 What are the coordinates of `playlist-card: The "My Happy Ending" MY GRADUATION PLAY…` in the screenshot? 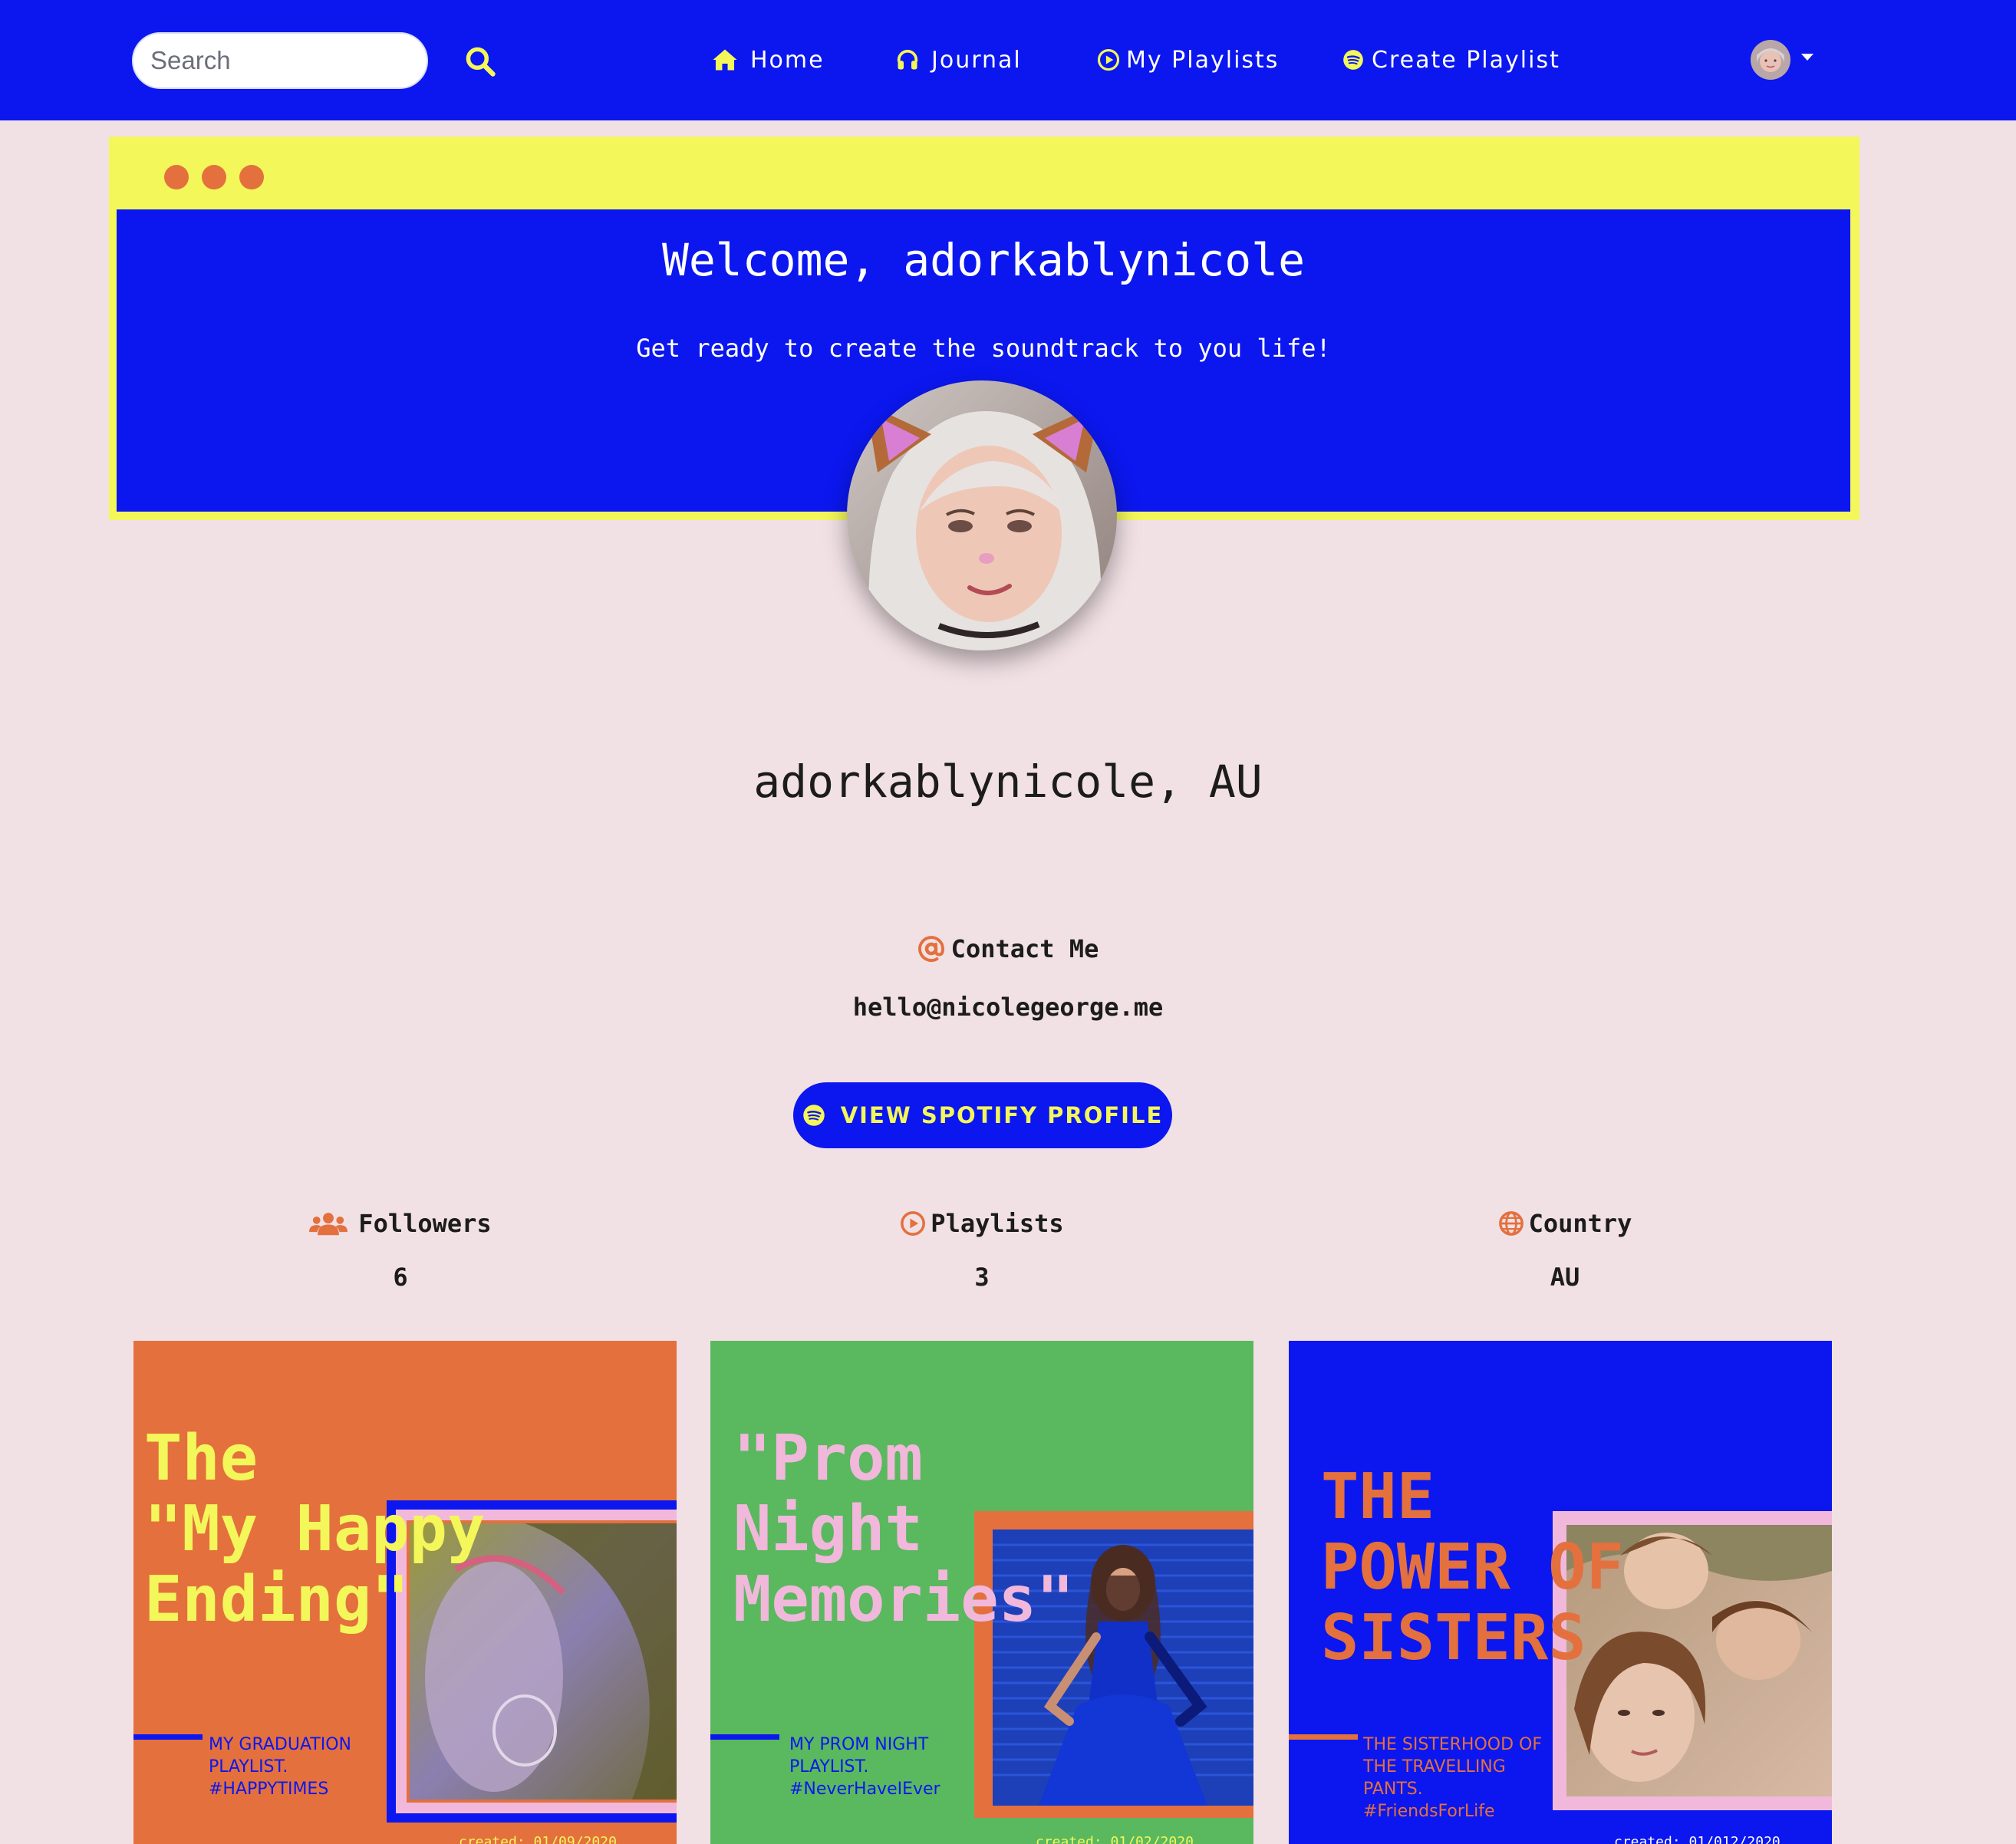 It's located at (405, 1592).